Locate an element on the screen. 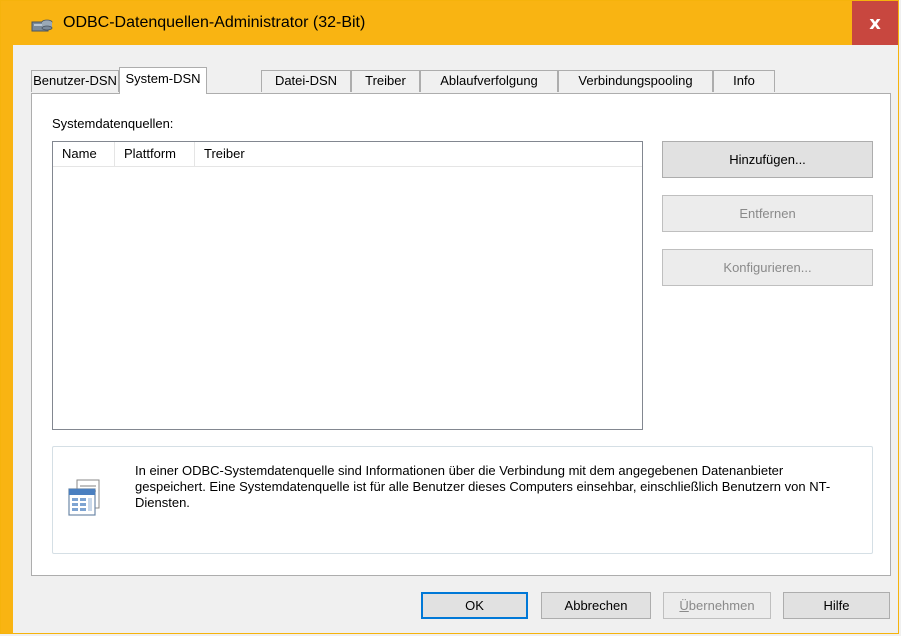 The height and width of the screenshot is (636, 901). window-border-accent is located at coordinates (7, 339).